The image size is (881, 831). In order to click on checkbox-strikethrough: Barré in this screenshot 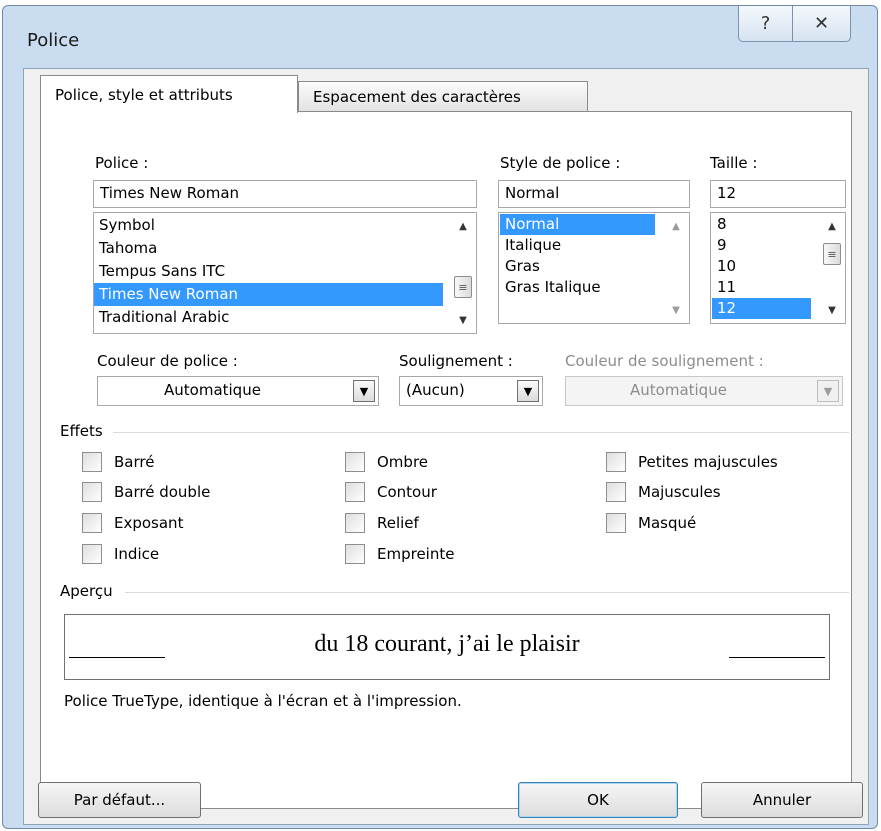, I will do `click(118, 462)`.